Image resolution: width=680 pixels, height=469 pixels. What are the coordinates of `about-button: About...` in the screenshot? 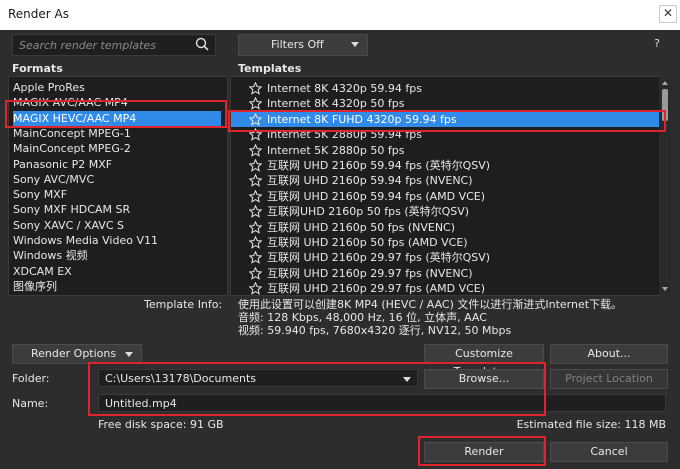 It's located at (609, 354).